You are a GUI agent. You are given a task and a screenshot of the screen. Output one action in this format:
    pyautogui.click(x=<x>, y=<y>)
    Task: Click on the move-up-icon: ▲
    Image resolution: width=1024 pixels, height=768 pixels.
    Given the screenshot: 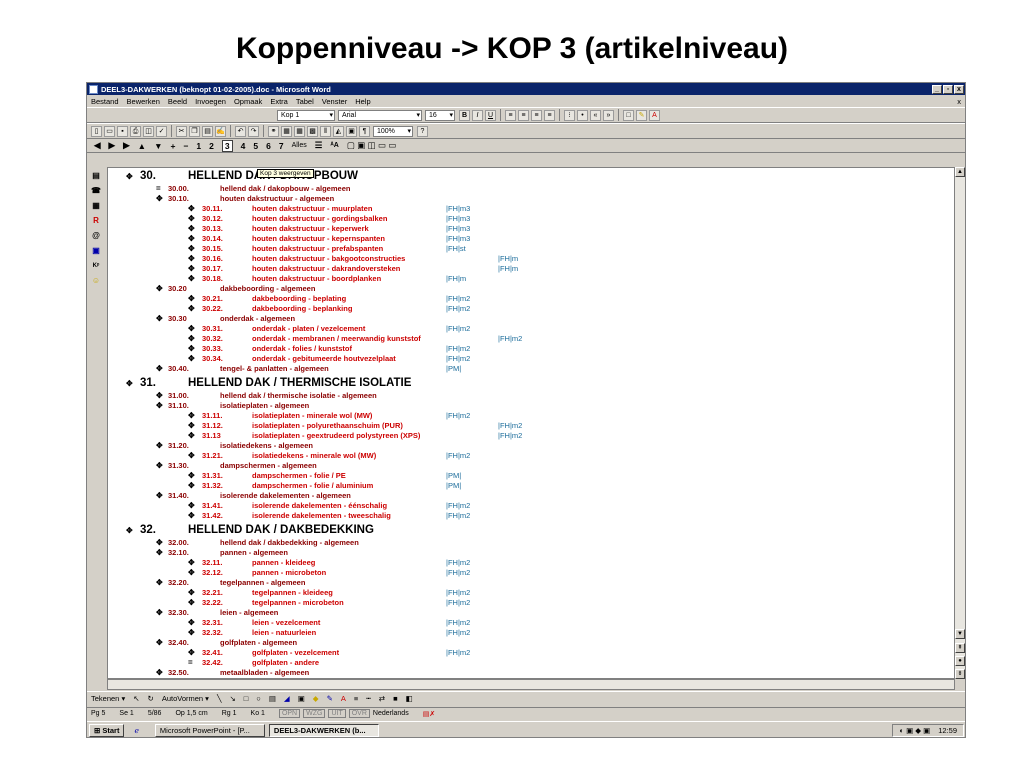 What is the action you would take?
    pyautogui.click(x=142, y=146)
    